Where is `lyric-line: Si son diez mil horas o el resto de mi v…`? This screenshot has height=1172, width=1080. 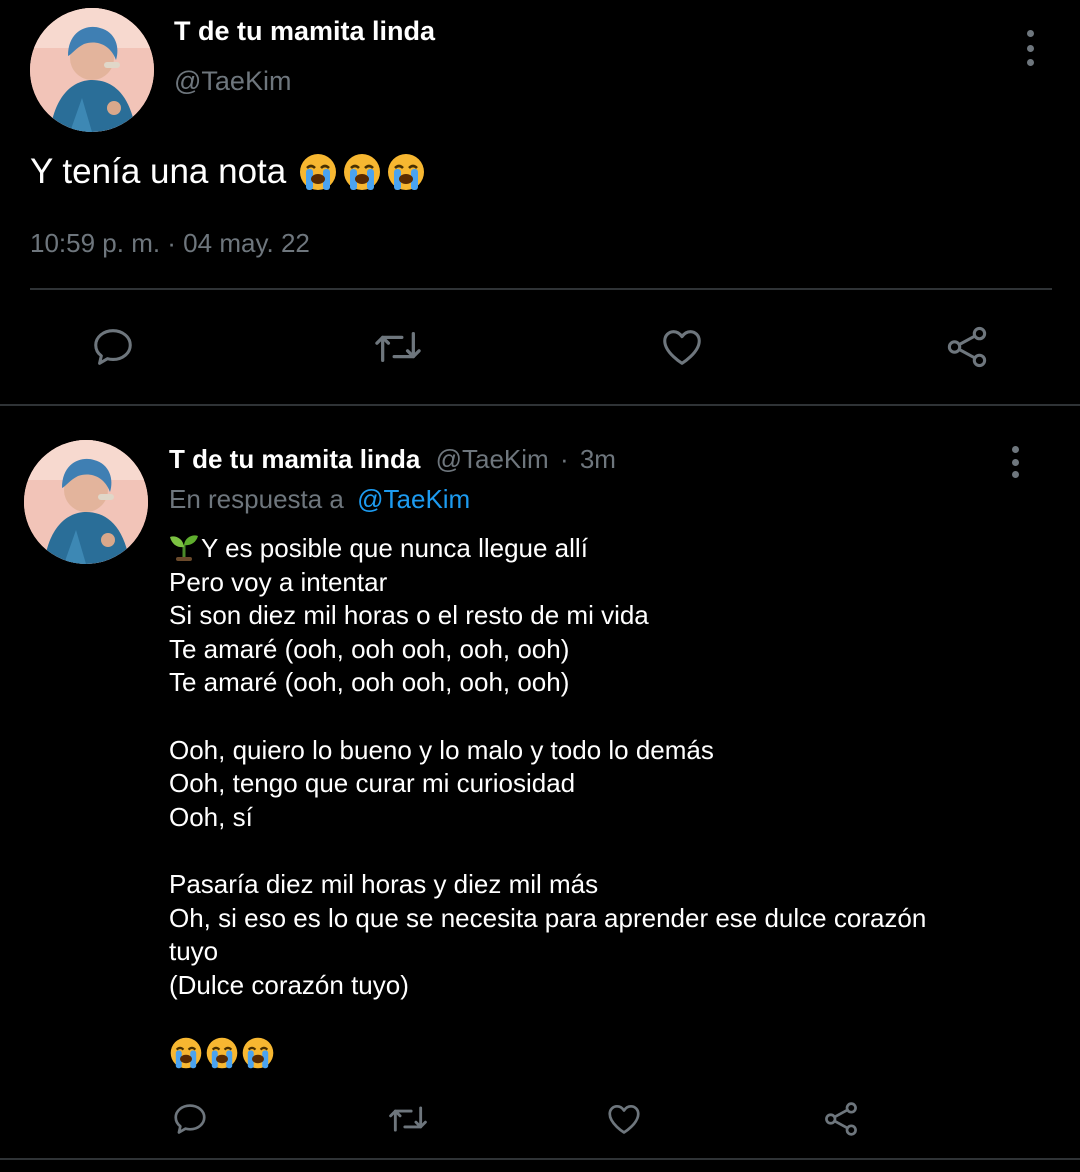 lyric-line: Si son diez mil horas o el resto de mi v… is located at coordinates (409, 615).